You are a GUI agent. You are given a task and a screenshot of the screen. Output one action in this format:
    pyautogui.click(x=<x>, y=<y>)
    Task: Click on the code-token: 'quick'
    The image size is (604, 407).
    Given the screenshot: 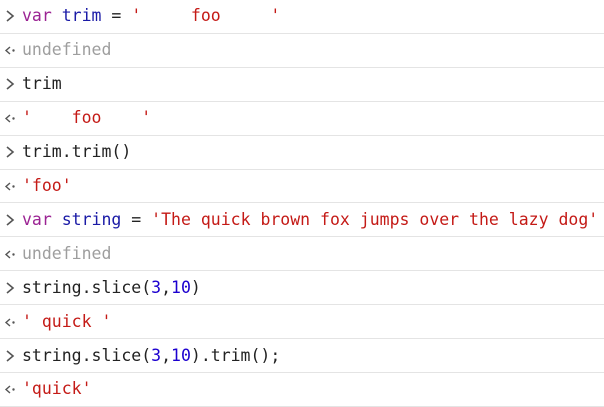 What is the action you would take?
    pyautogui.click(x=57, y=389)
    